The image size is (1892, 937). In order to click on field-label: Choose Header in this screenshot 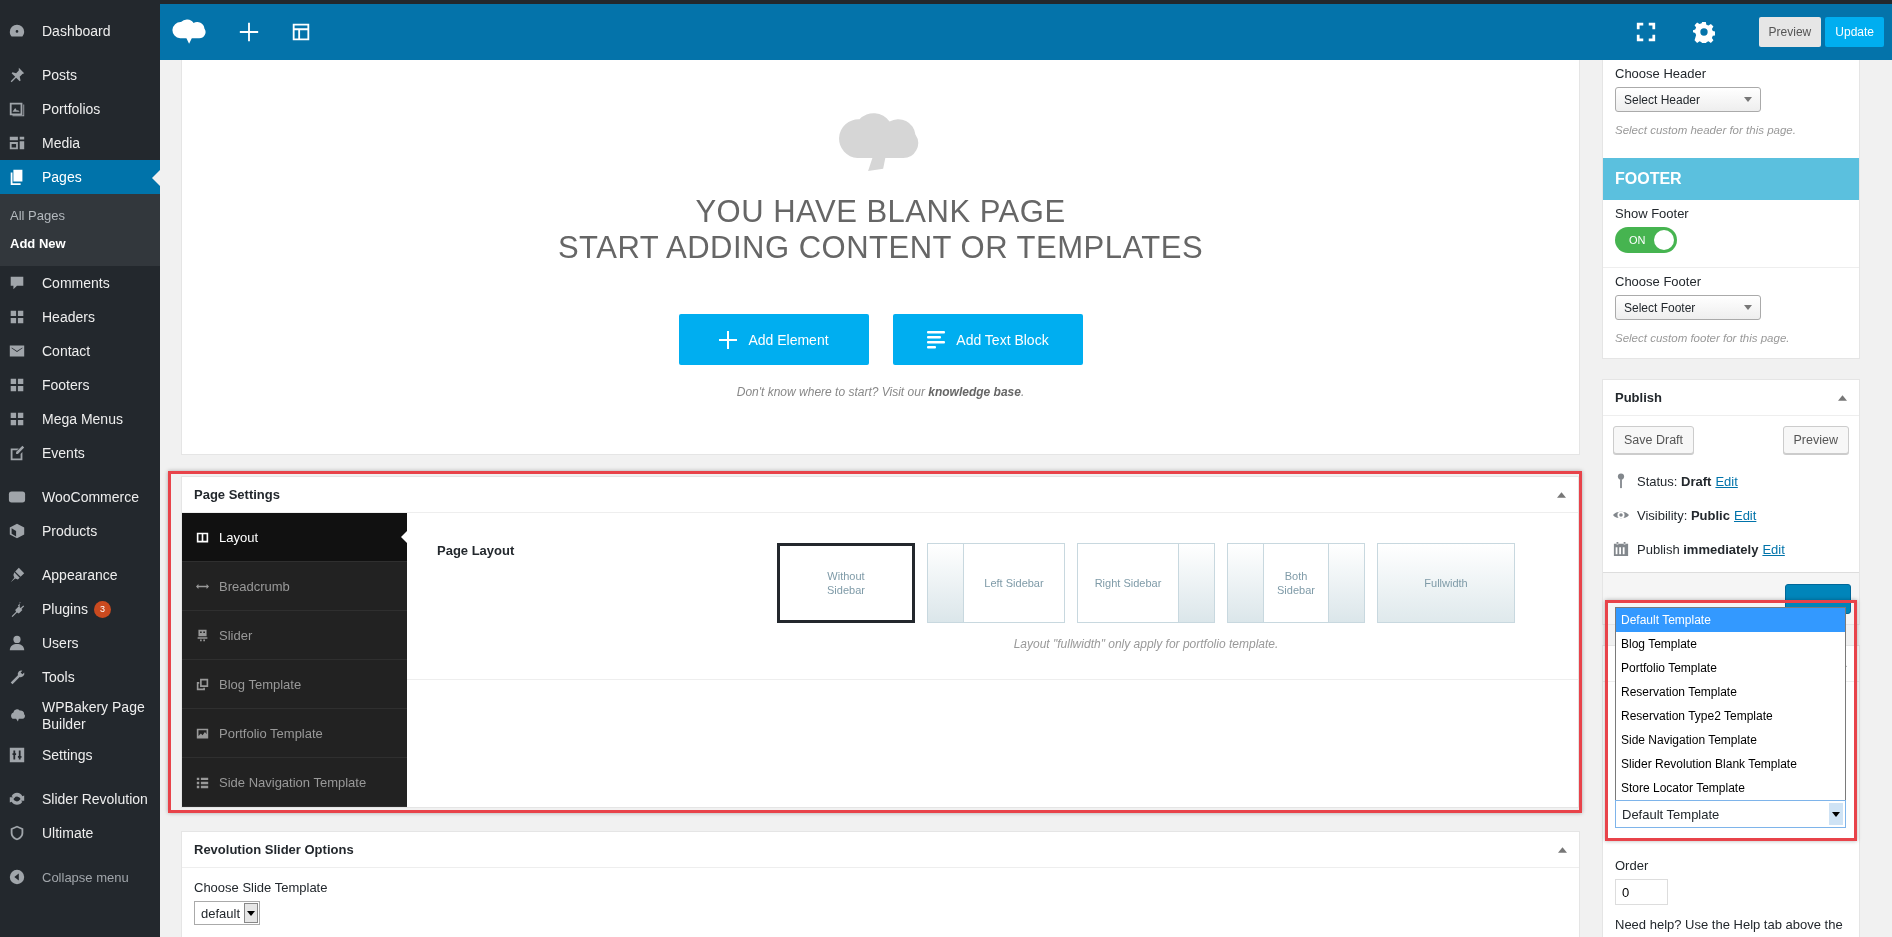, I will do `click(1661, 73)`.